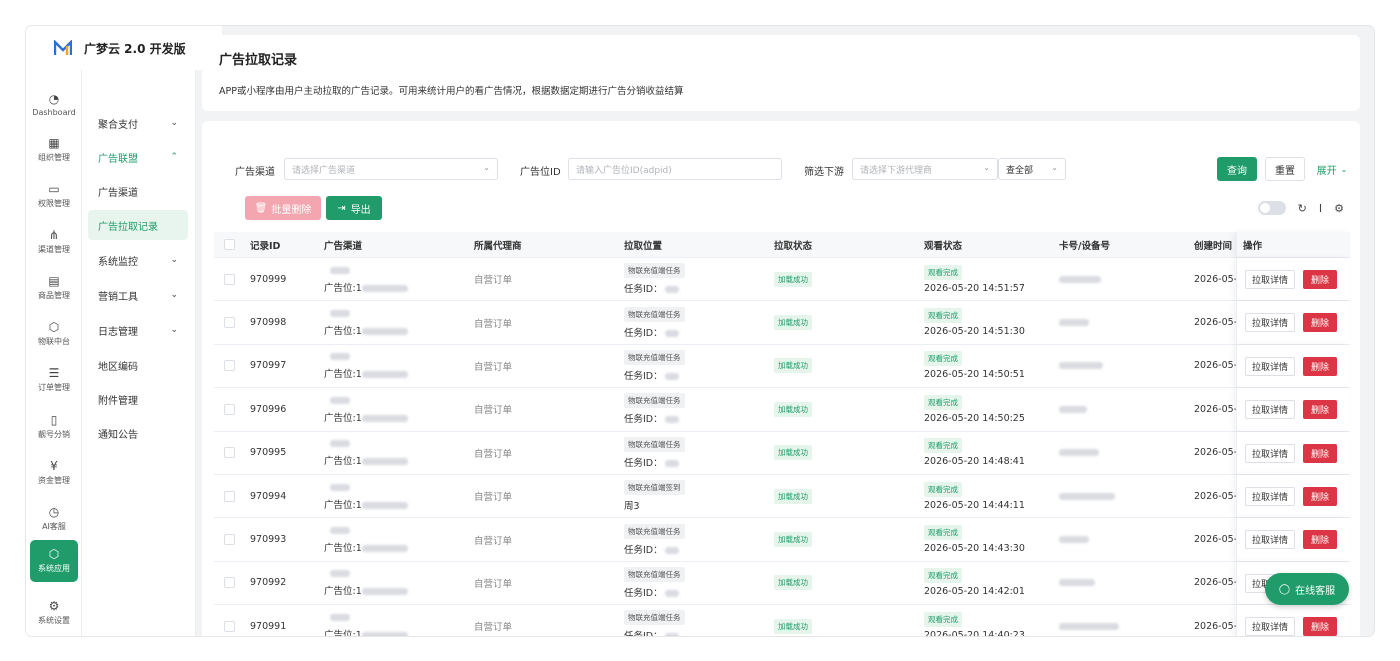  What do you see at coordinates (54, 196) in the screenshot?
I see `rail-item: ▭ 权限管理` at bounding box center [54, 196].